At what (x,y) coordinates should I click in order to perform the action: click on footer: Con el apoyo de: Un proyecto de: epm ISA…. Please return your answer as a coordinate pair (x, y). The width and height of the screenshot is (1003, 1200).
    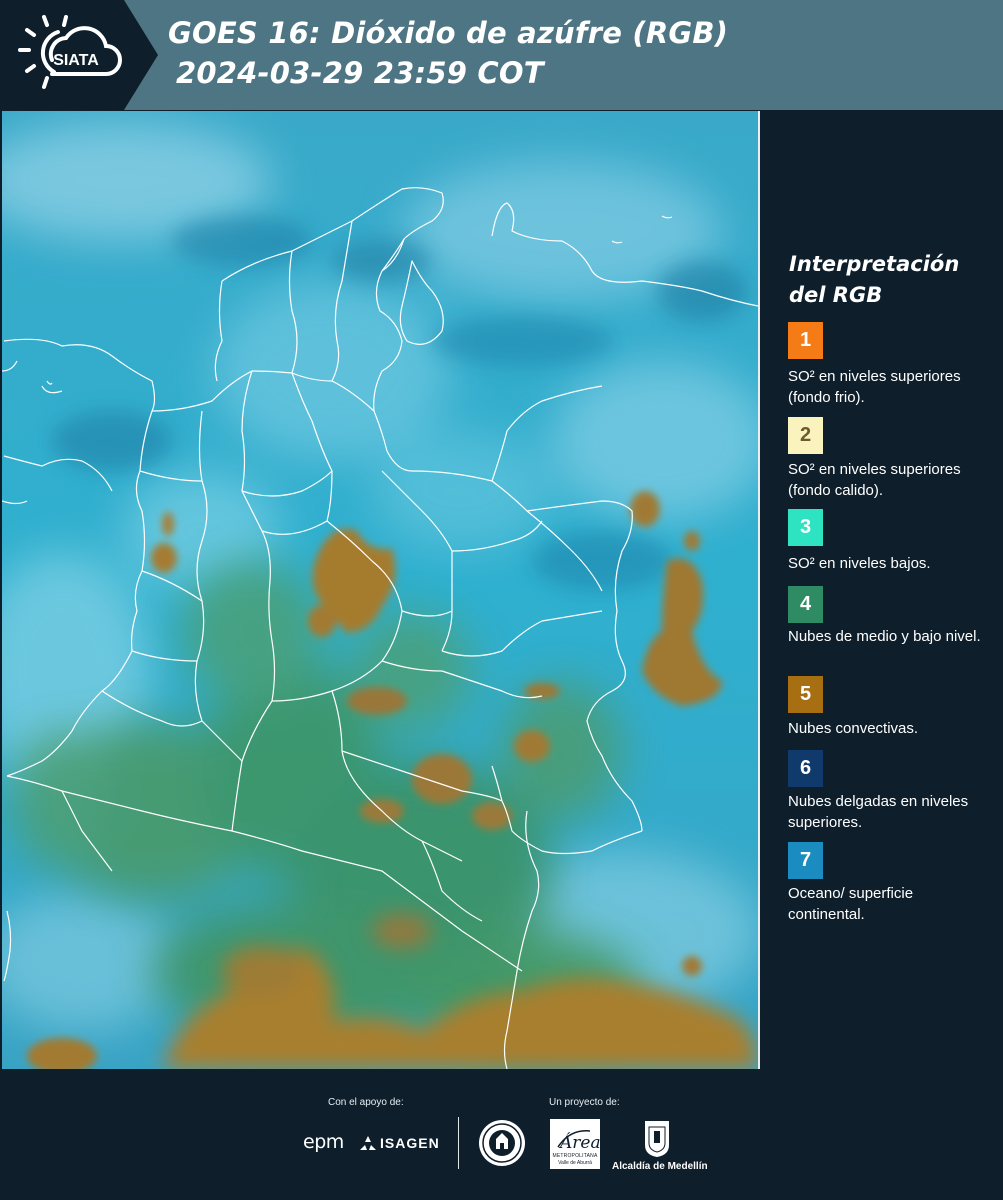
    Looking at the image, I should click on (501, 1134).